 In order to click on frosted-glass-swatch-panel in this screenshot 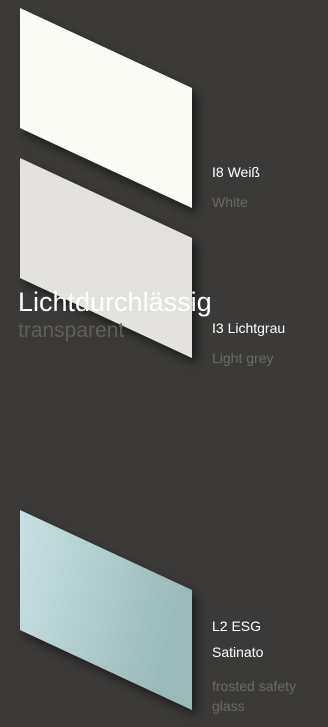, I will do `click(106, 610)`.